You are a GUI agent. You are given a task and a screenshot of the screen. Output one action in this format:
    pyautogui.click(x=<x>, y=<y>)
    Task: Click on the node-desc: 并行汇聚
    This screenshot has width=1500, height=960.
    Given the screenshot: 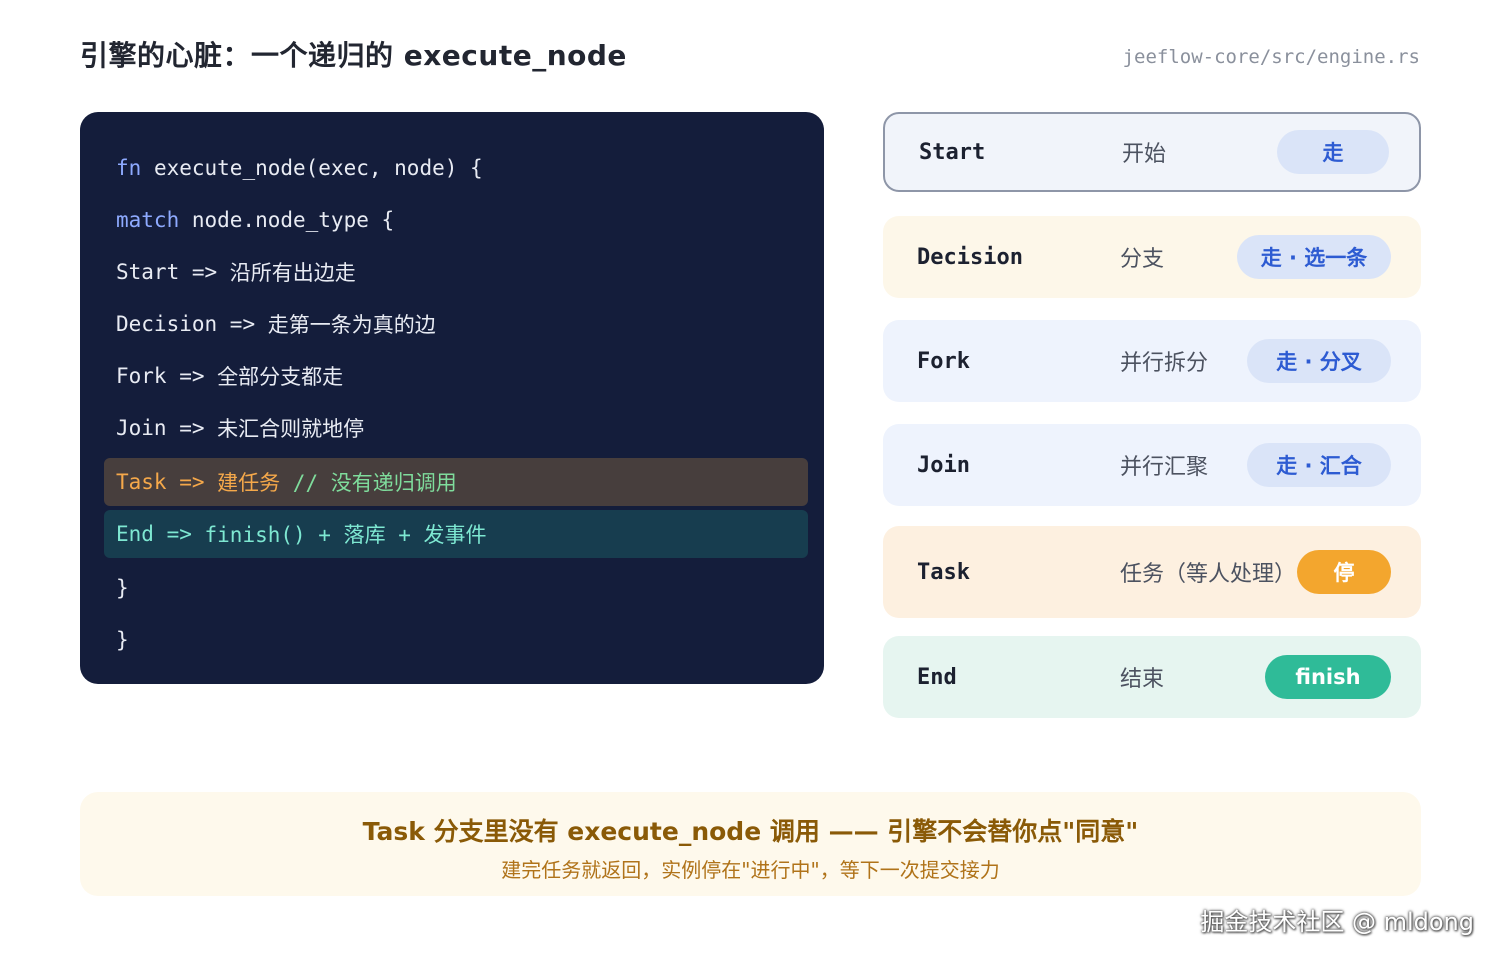 What is the action you would take?
    pyautogui.click(x=1164, y=467)
    